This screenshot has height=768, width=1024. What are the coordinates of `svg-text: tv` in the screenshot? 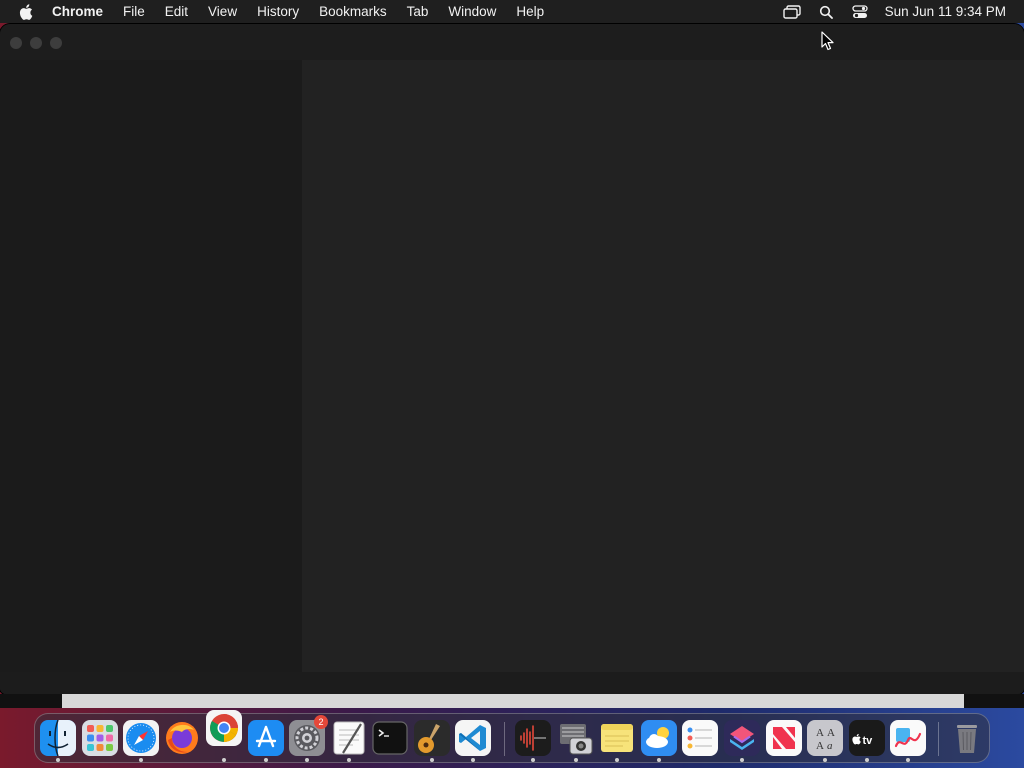 It's located at (868, 741).